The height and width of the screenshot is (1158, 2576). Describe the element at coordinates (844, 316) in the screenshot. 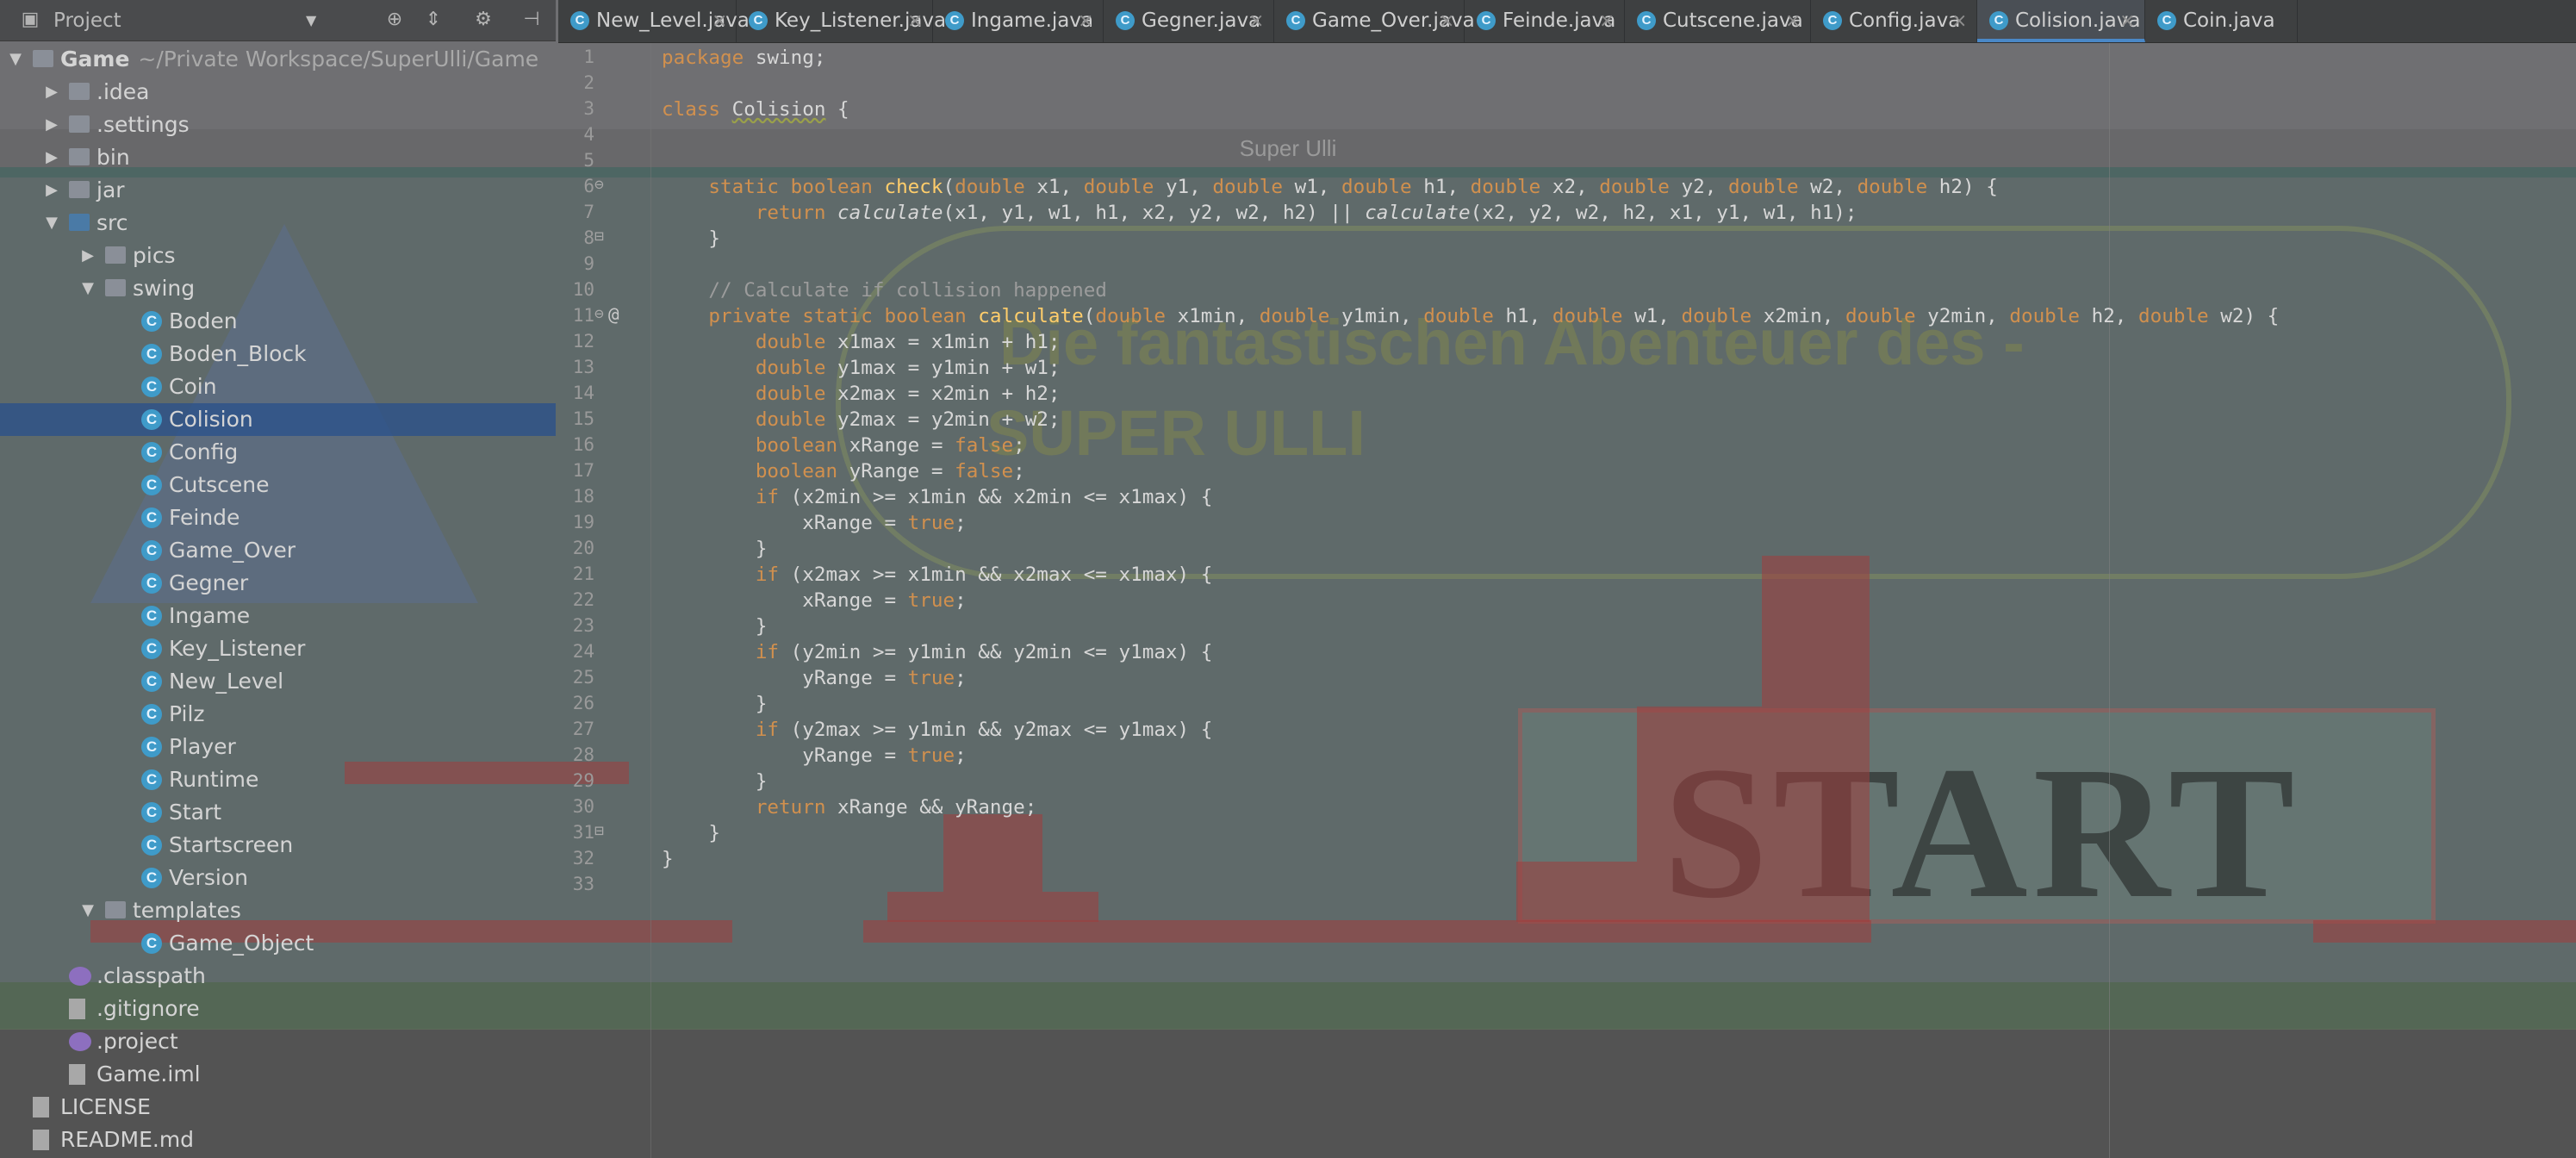

I see `code-token: private static boolean` at that location.